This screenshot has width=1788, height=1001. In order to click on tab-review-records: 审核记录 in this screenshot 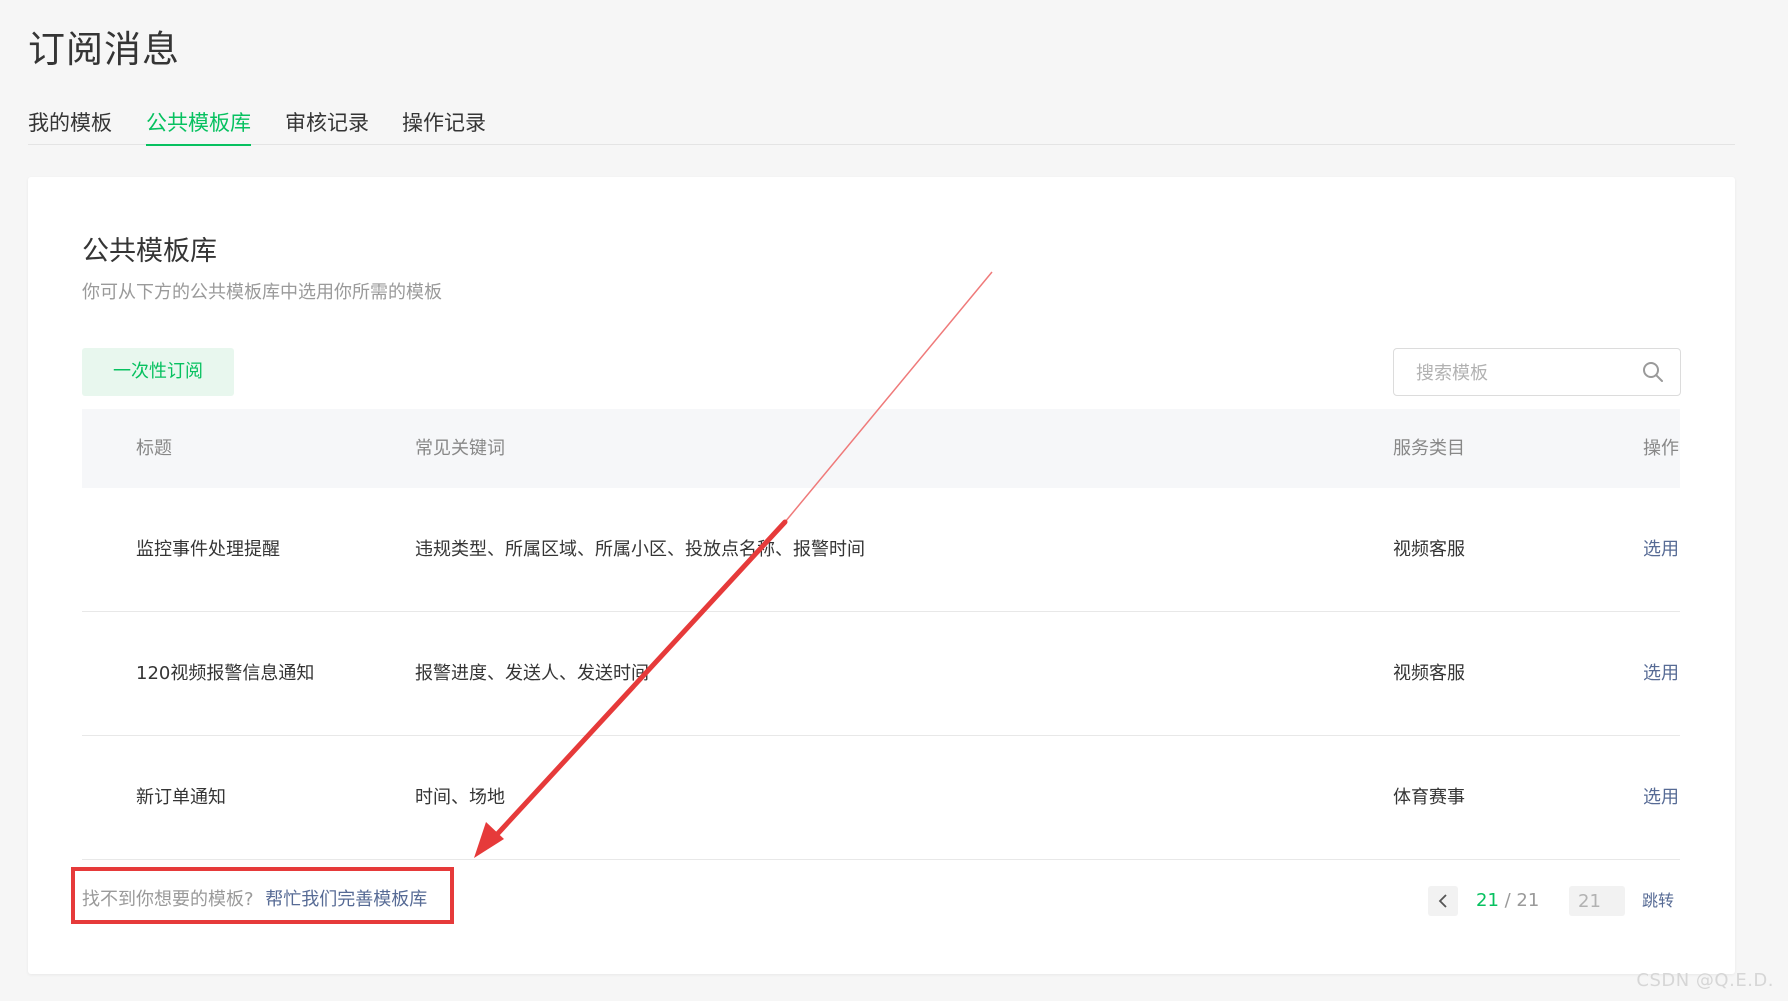, I will do `click(327, 123)`.